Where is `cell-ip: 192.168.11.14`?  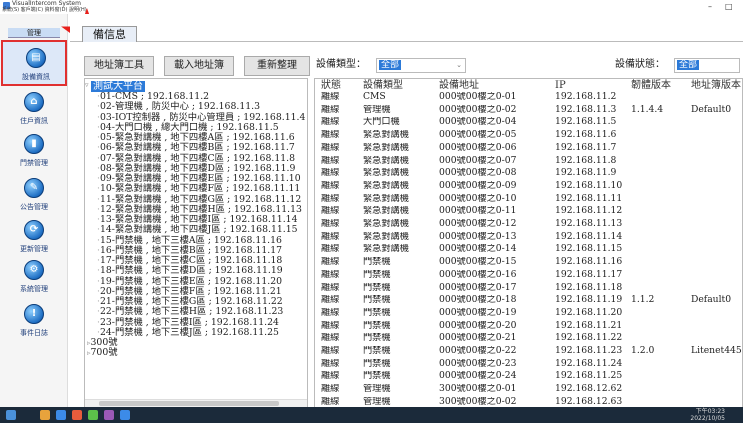
cell-ip: 192.168.11.14 is located at coordinates (589, 236).